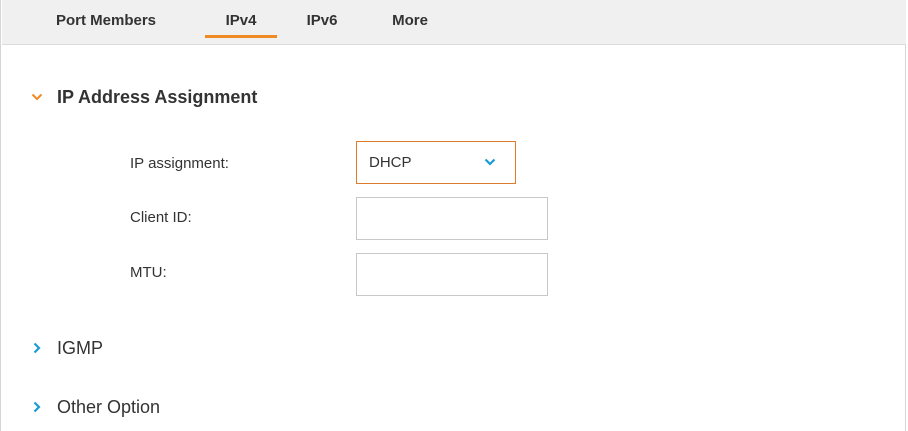  I want to click on ip-assignment-value: DHCP, so click(390, 162).